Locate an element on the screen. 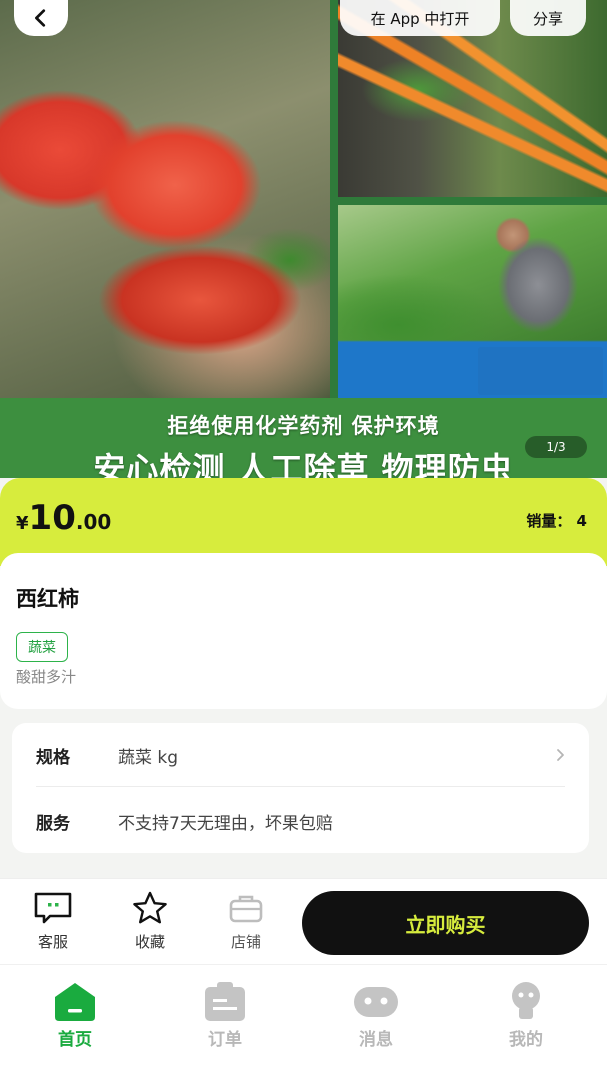 The height and width of the screenshot is (1080, 607). price-currency: ¥ is located at coordinates (22, 523).